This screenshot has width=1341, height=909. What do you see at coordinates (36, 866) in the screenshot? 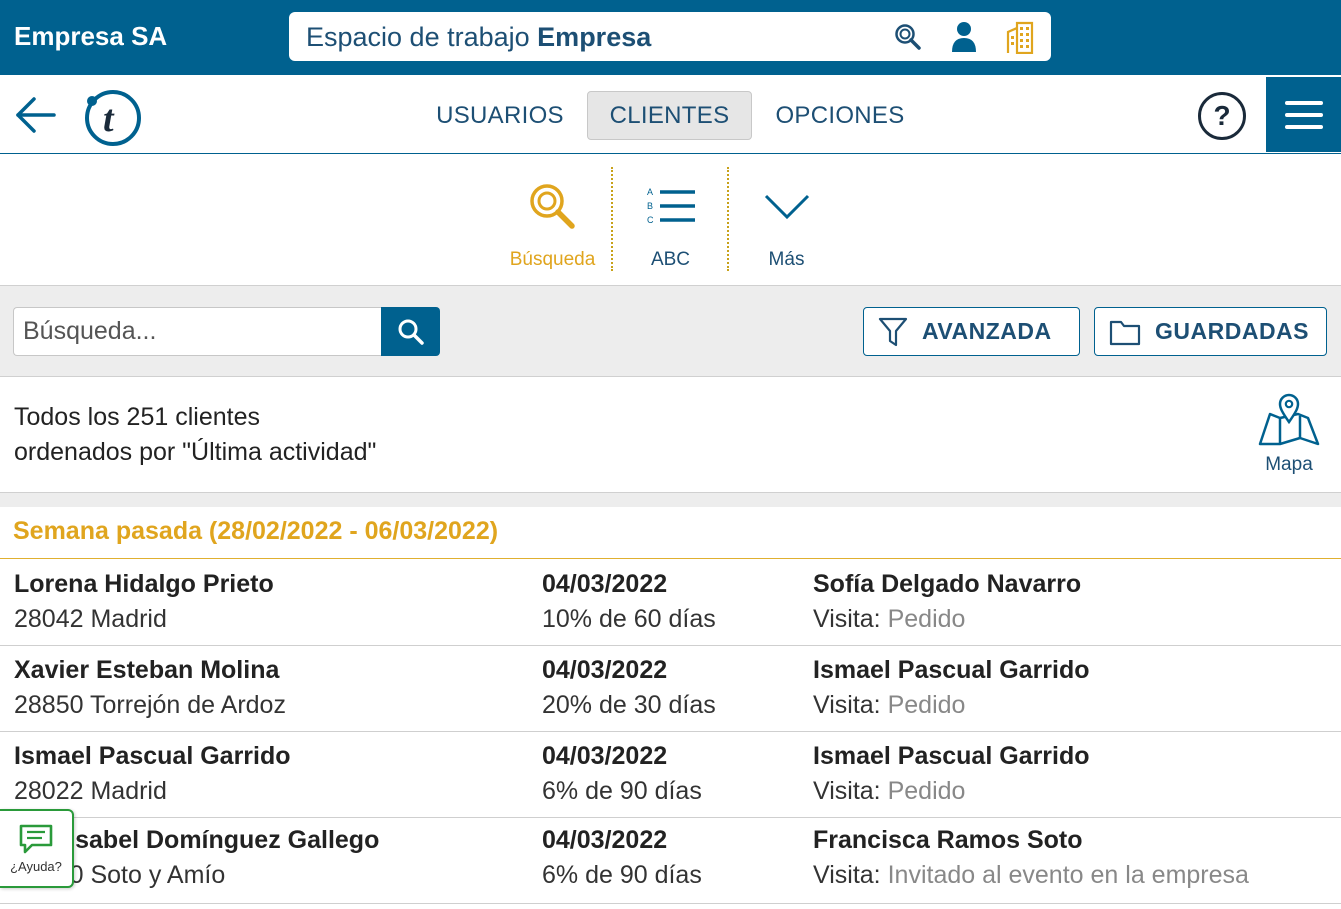
I see `help-chat-label: ¿Ayuda?` at bounding box center [36, 866].